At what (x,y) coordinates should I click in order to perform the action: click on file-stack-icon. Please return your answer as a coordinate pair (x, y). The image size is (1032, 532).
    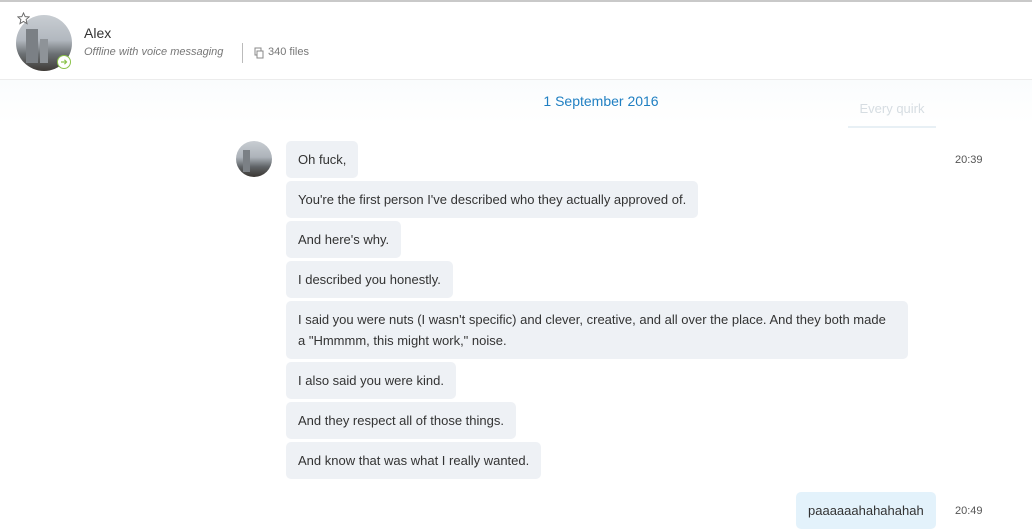
    Looking at the image, I should click on (259, 53).